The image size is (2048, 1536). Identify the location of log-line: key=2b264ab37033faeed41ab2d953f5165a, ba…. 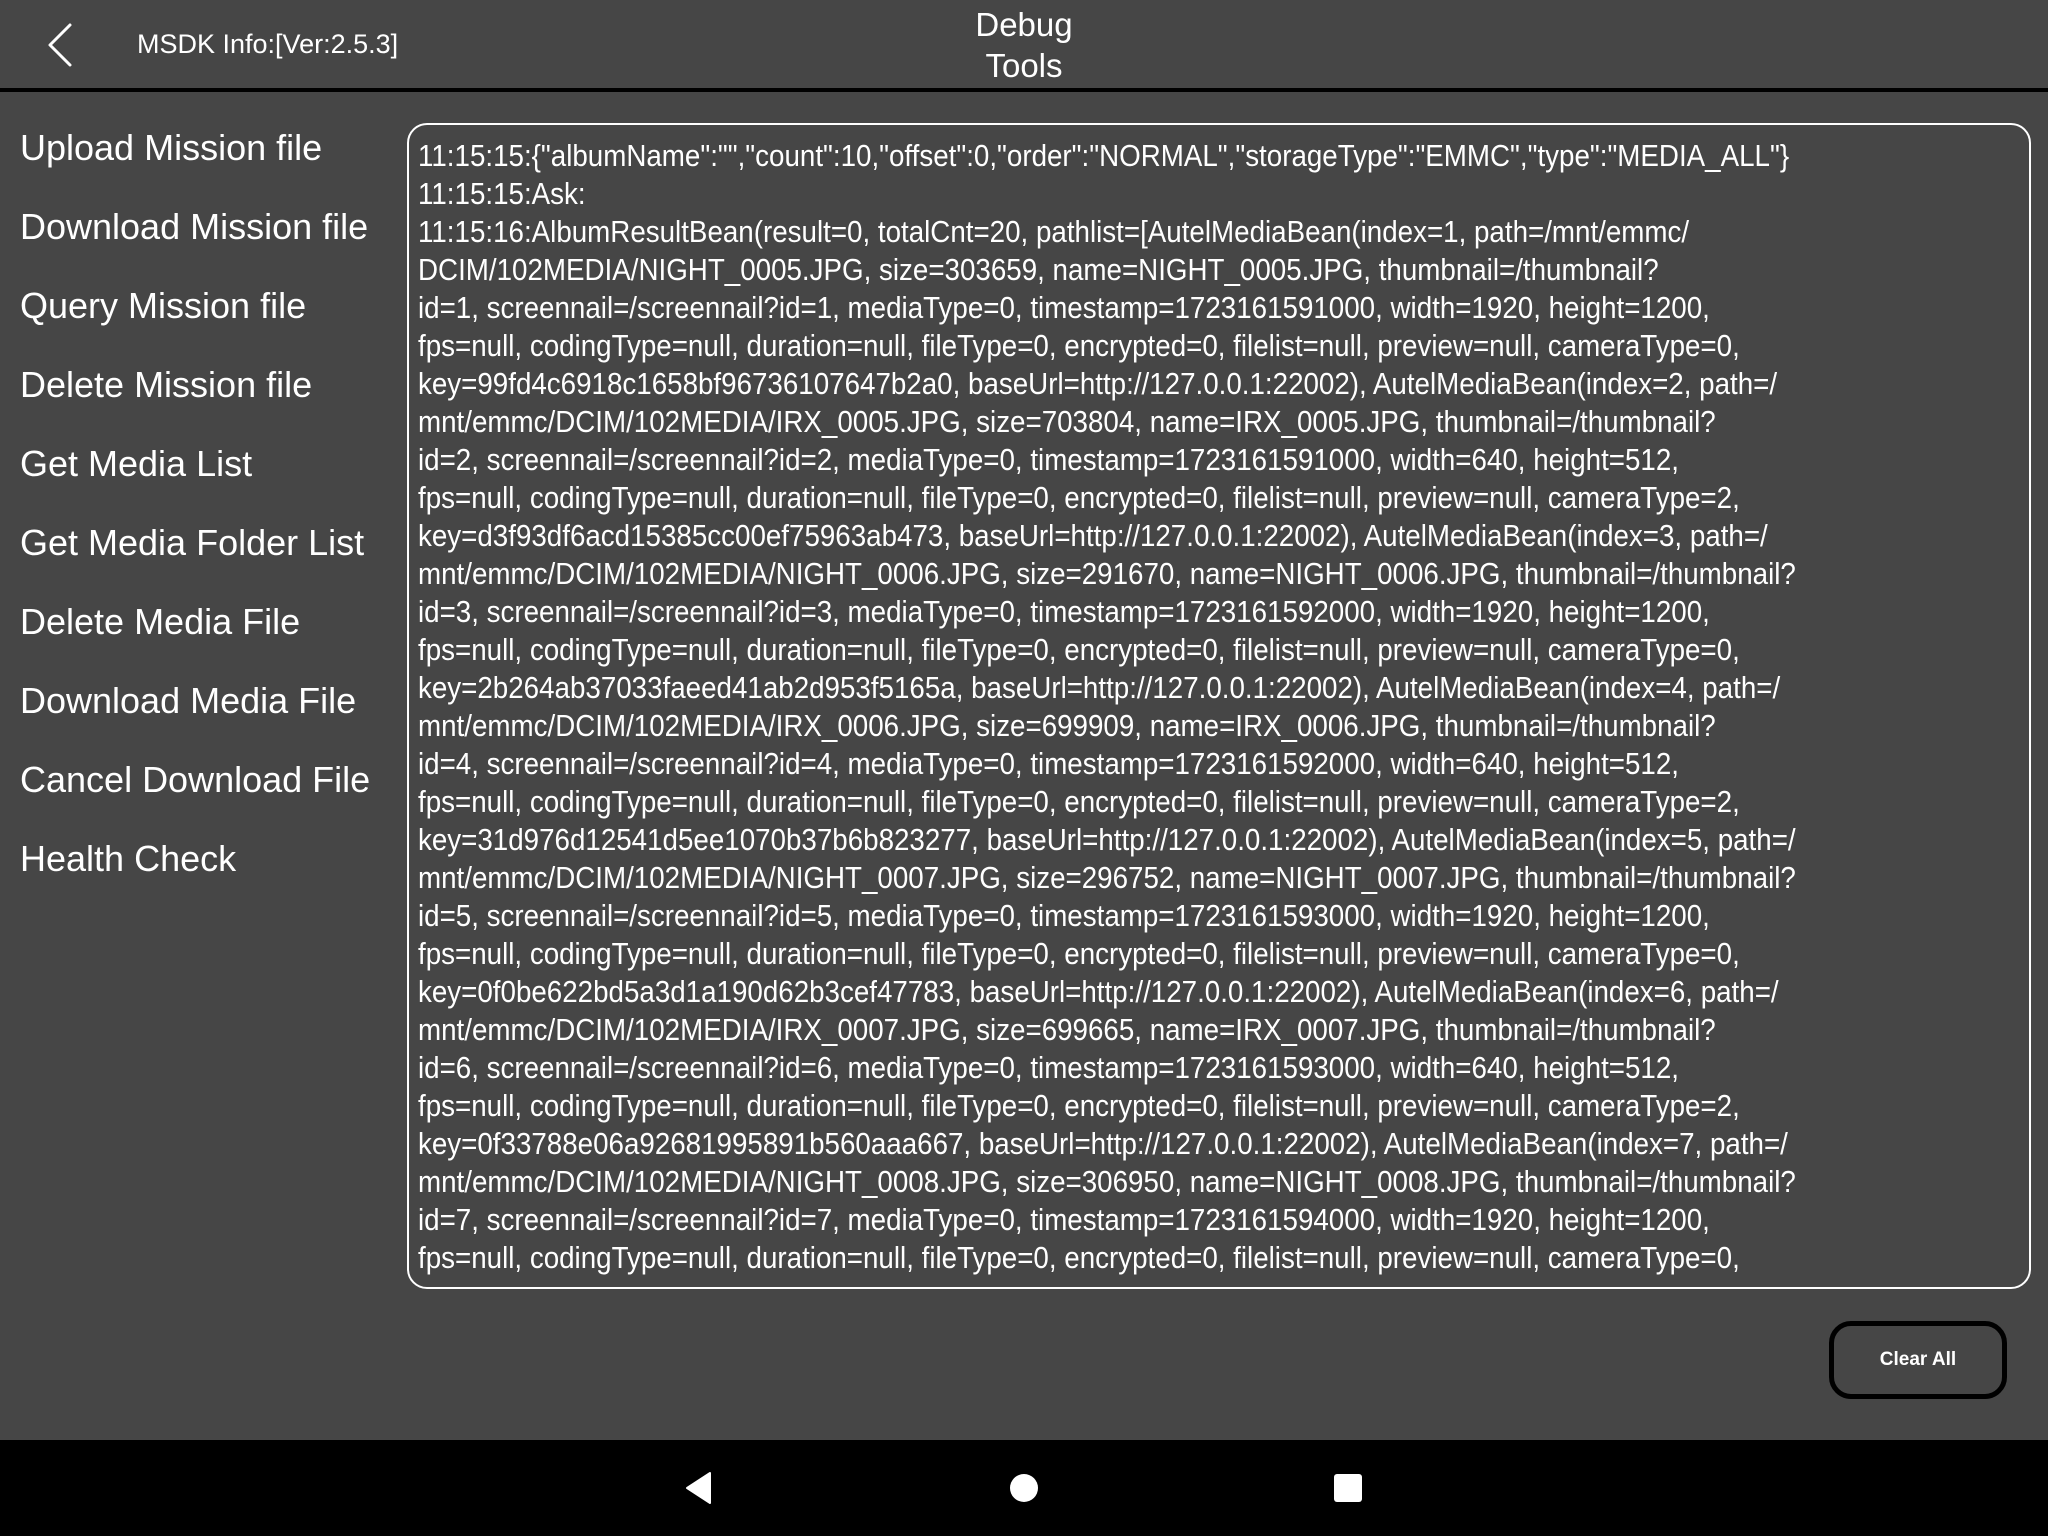
(1099, 687).